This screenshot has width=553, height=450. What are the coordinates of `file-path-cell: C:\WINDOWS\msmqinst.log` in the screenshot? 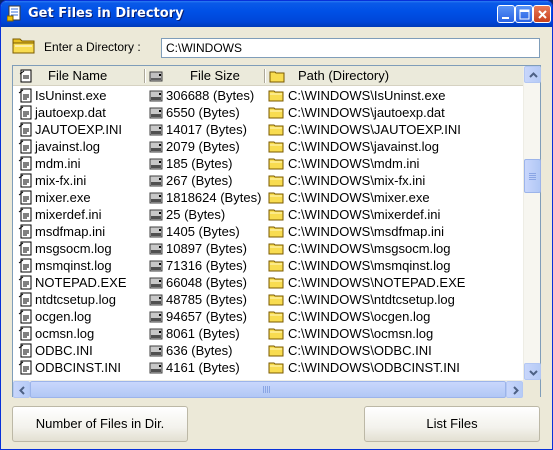 It's located at (394, 265).